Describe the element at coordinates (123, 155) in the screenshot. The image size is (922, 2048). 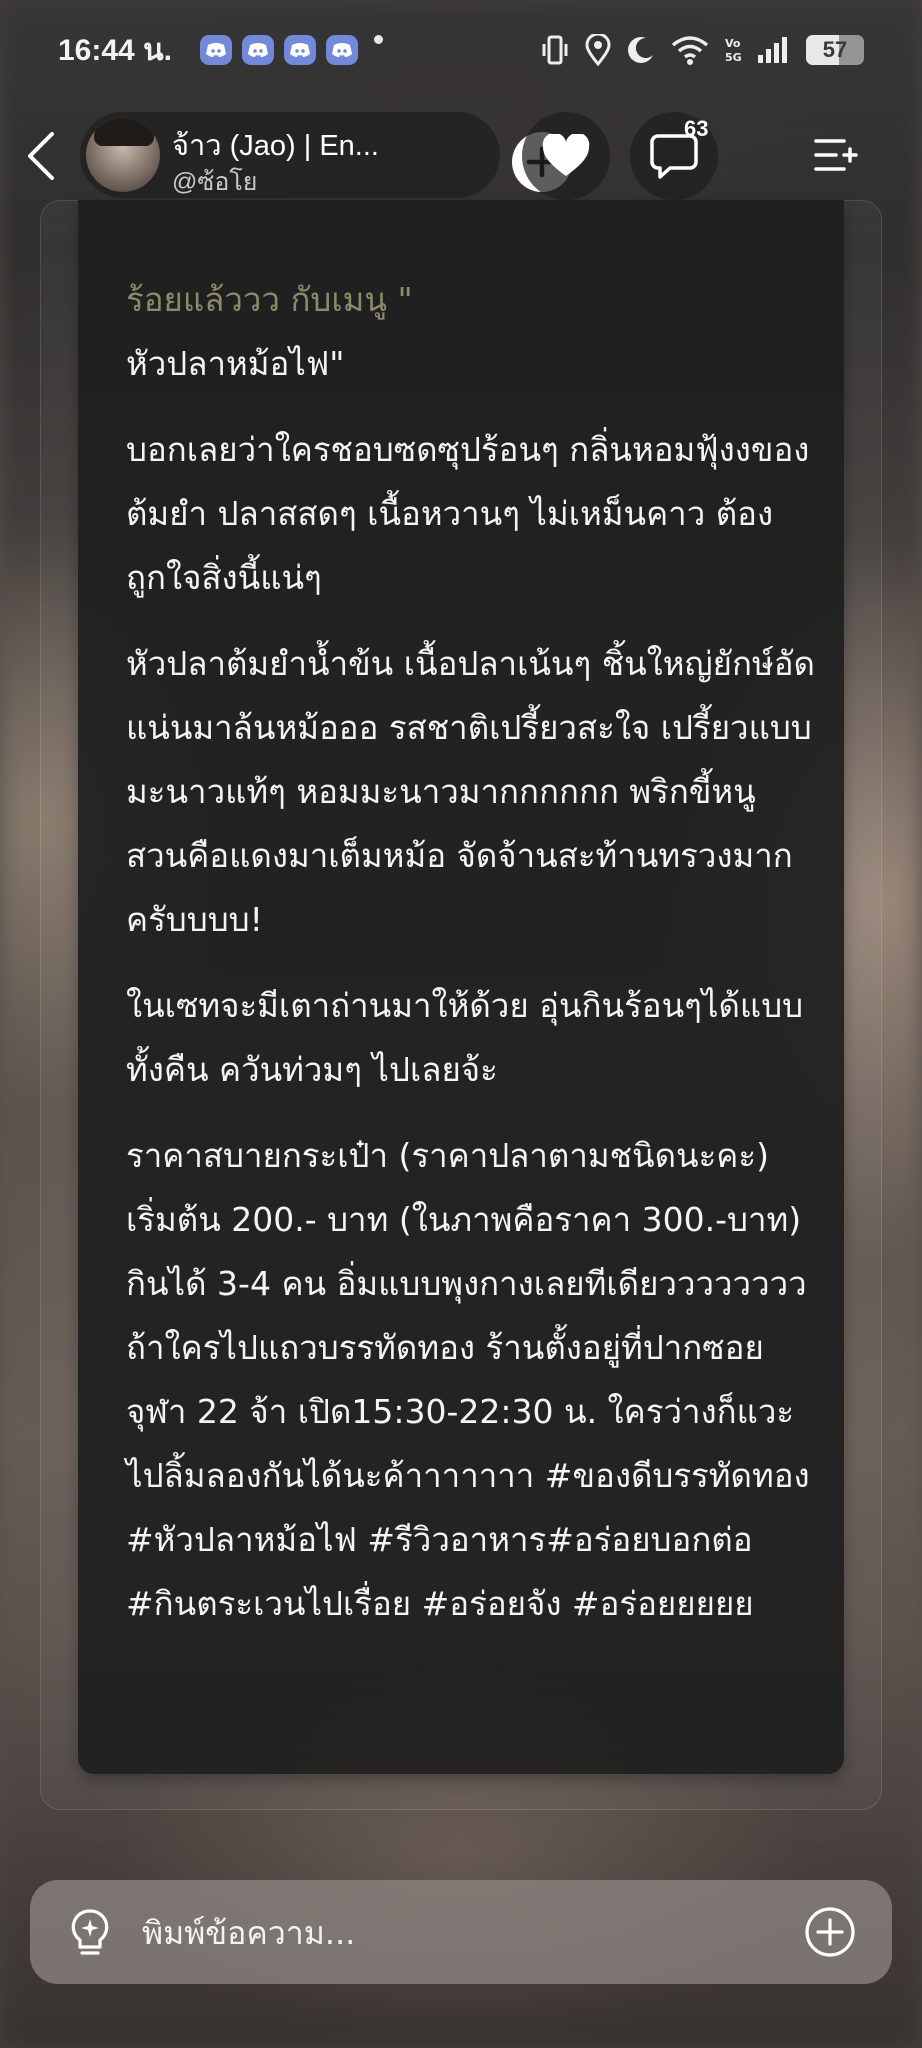
I see `avatar` at that location.